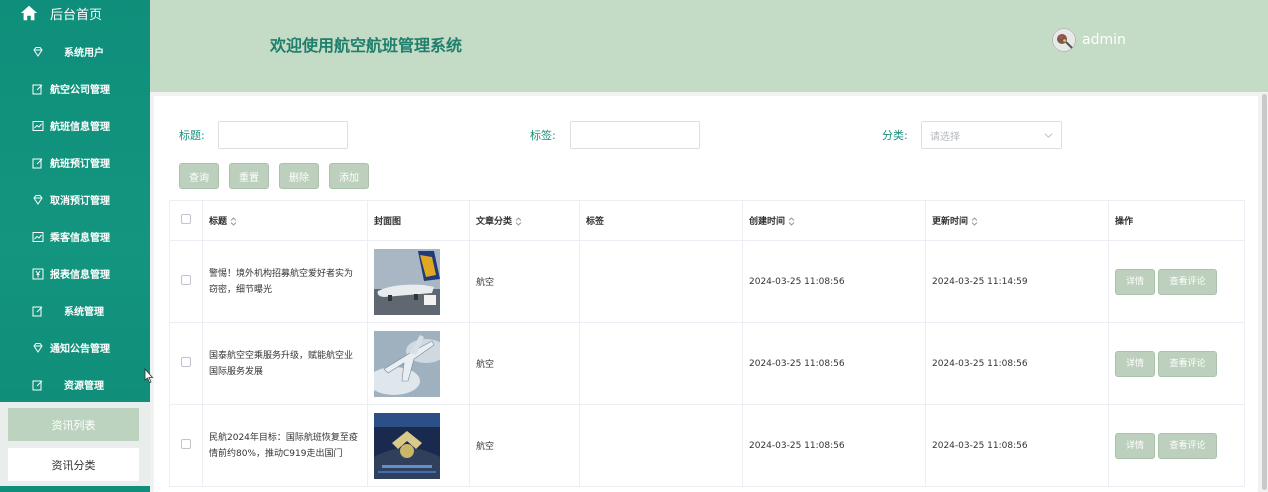 The height and width of the screenshot is (492, 1268). I want to click on cell-category: 航空, so click(524, 281).